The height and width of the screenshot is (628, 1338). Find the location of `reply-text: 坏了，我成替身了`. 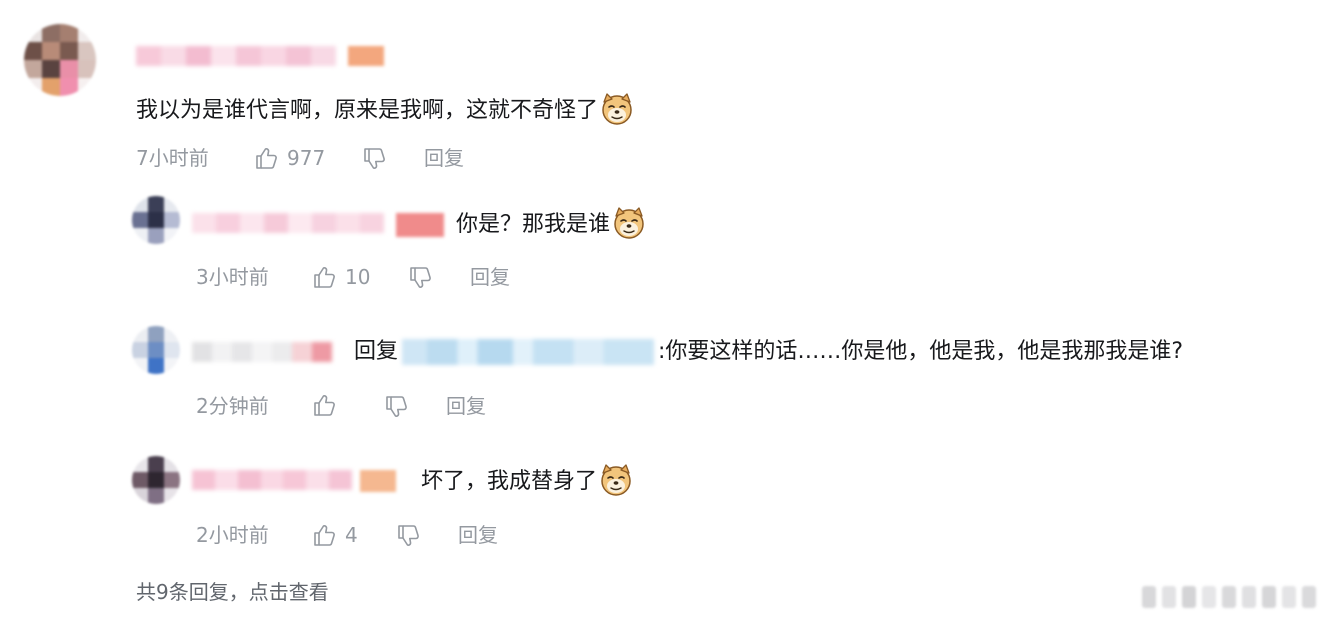

reply-text: 坏了，我成替身了 is located at coordinates (527, 481).